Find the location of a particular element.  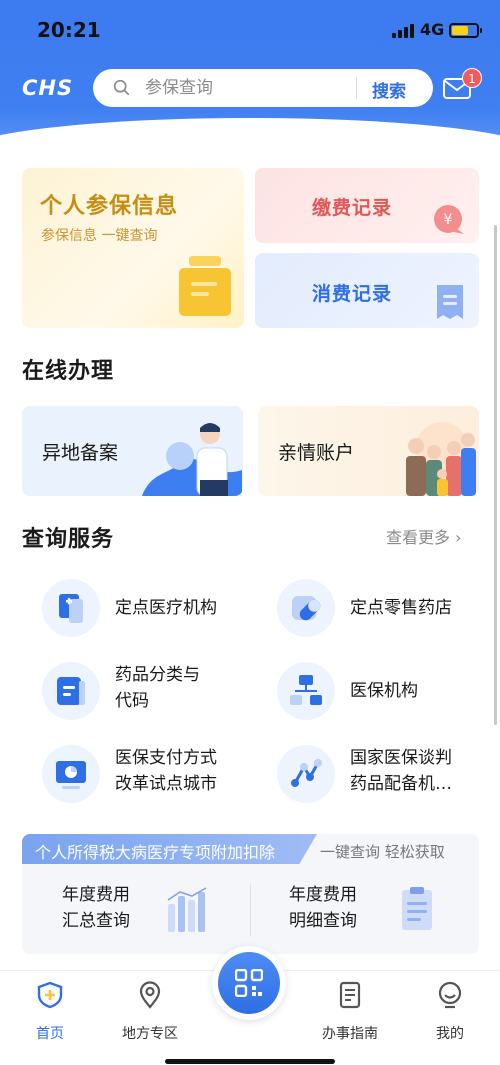

home-shield-icon is located at coordinates (50, 995).